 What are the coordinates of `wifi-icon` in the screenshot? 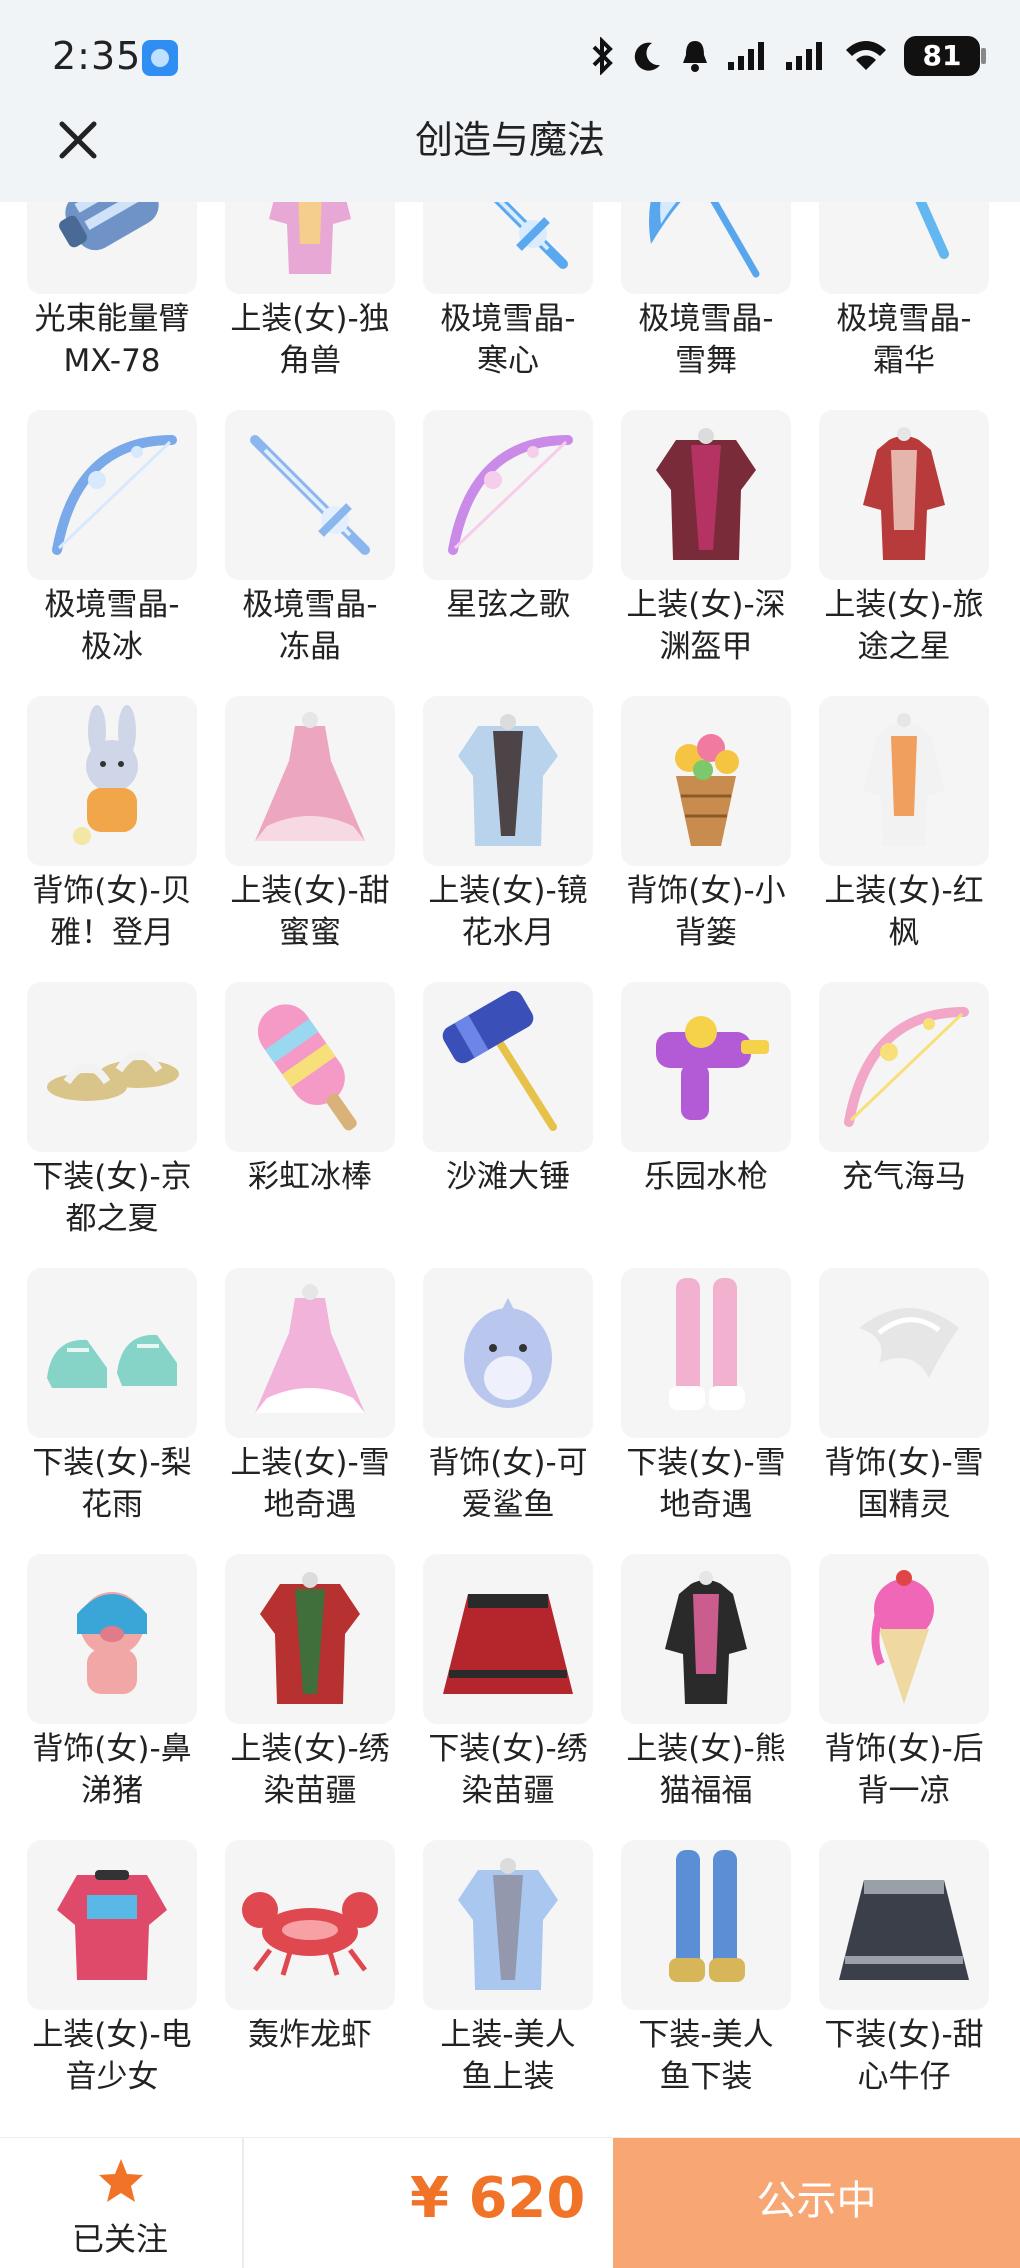 It's located at (866, 55).